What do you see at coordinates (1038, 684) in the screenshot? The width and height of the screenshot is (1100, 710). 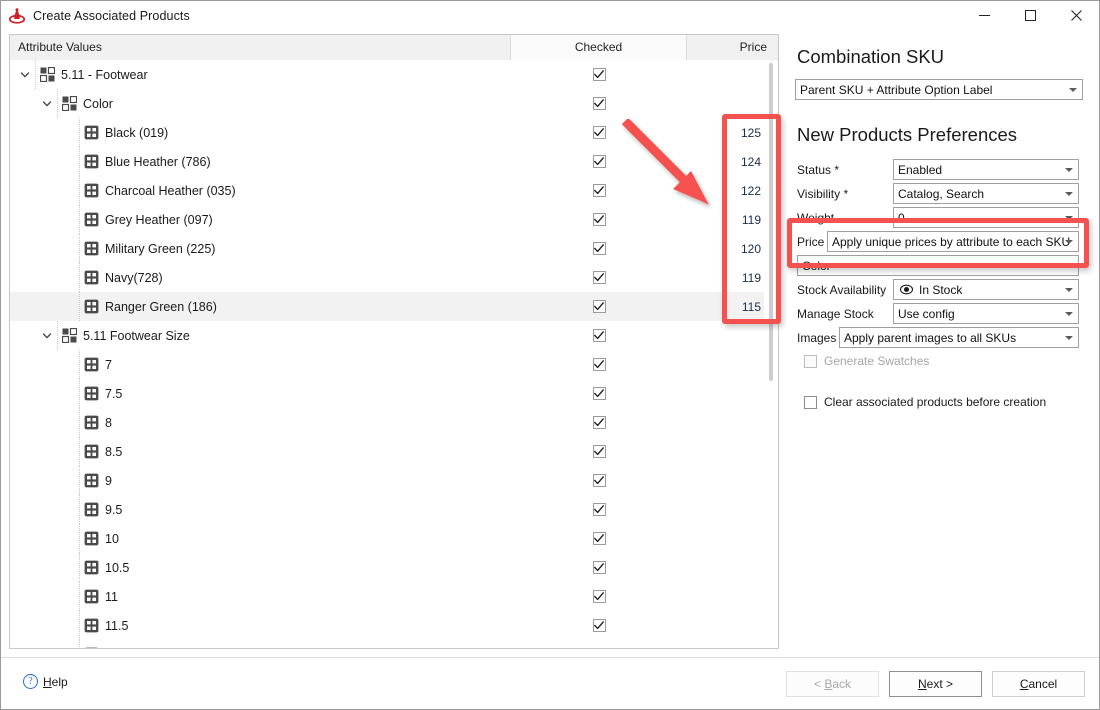 I see `cancel-button: Cancel` at bounding box center [1038, 684].